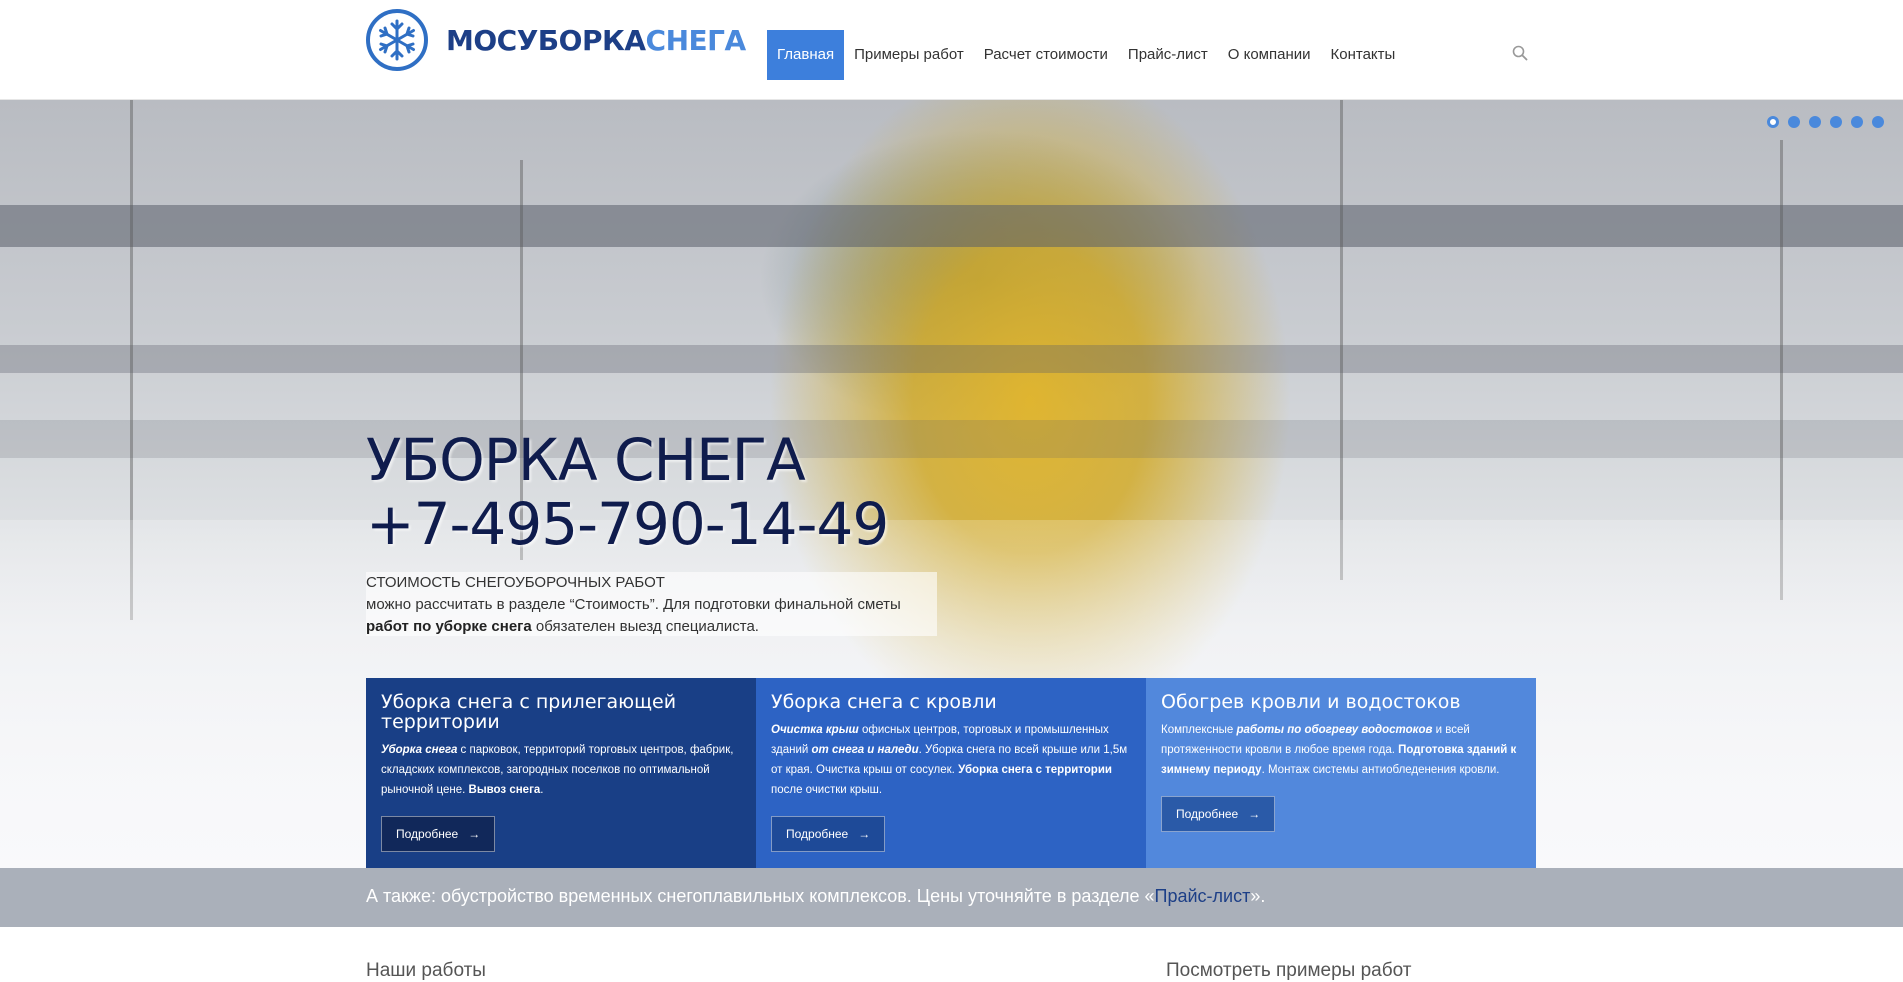 The height and width of the screenshot is (982, 1903). I want to click on section-title-our-works: Наши работы, so click(426, 970).